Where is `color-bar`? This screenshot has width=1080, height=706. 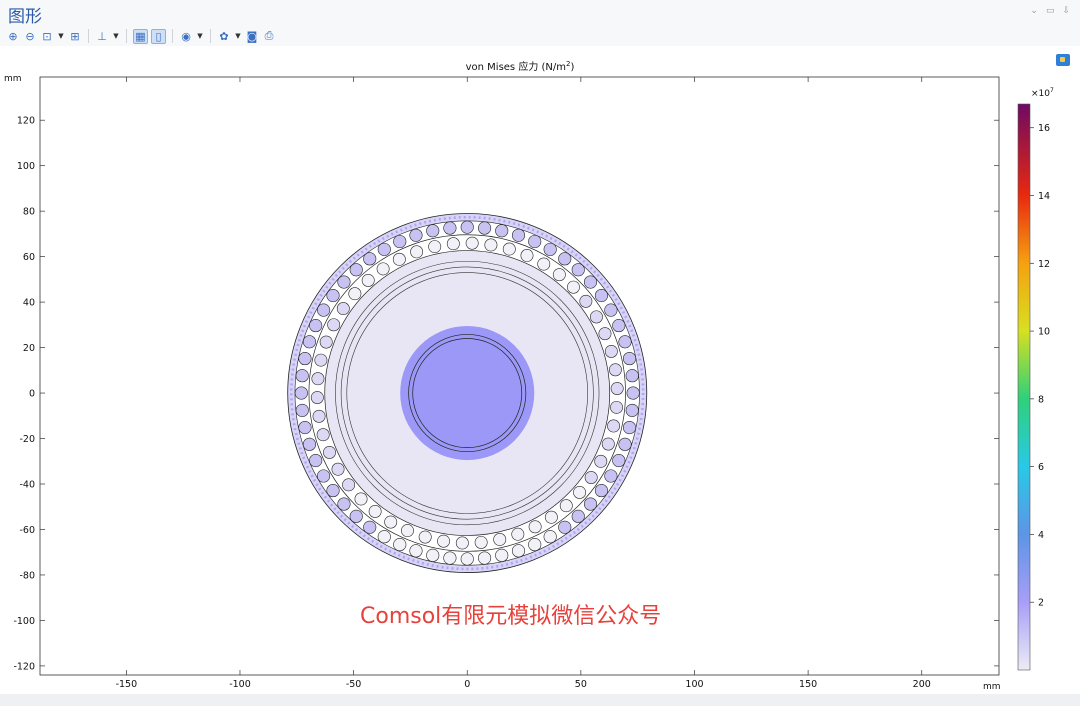
color-bar is located at coordinates (1024, 387).